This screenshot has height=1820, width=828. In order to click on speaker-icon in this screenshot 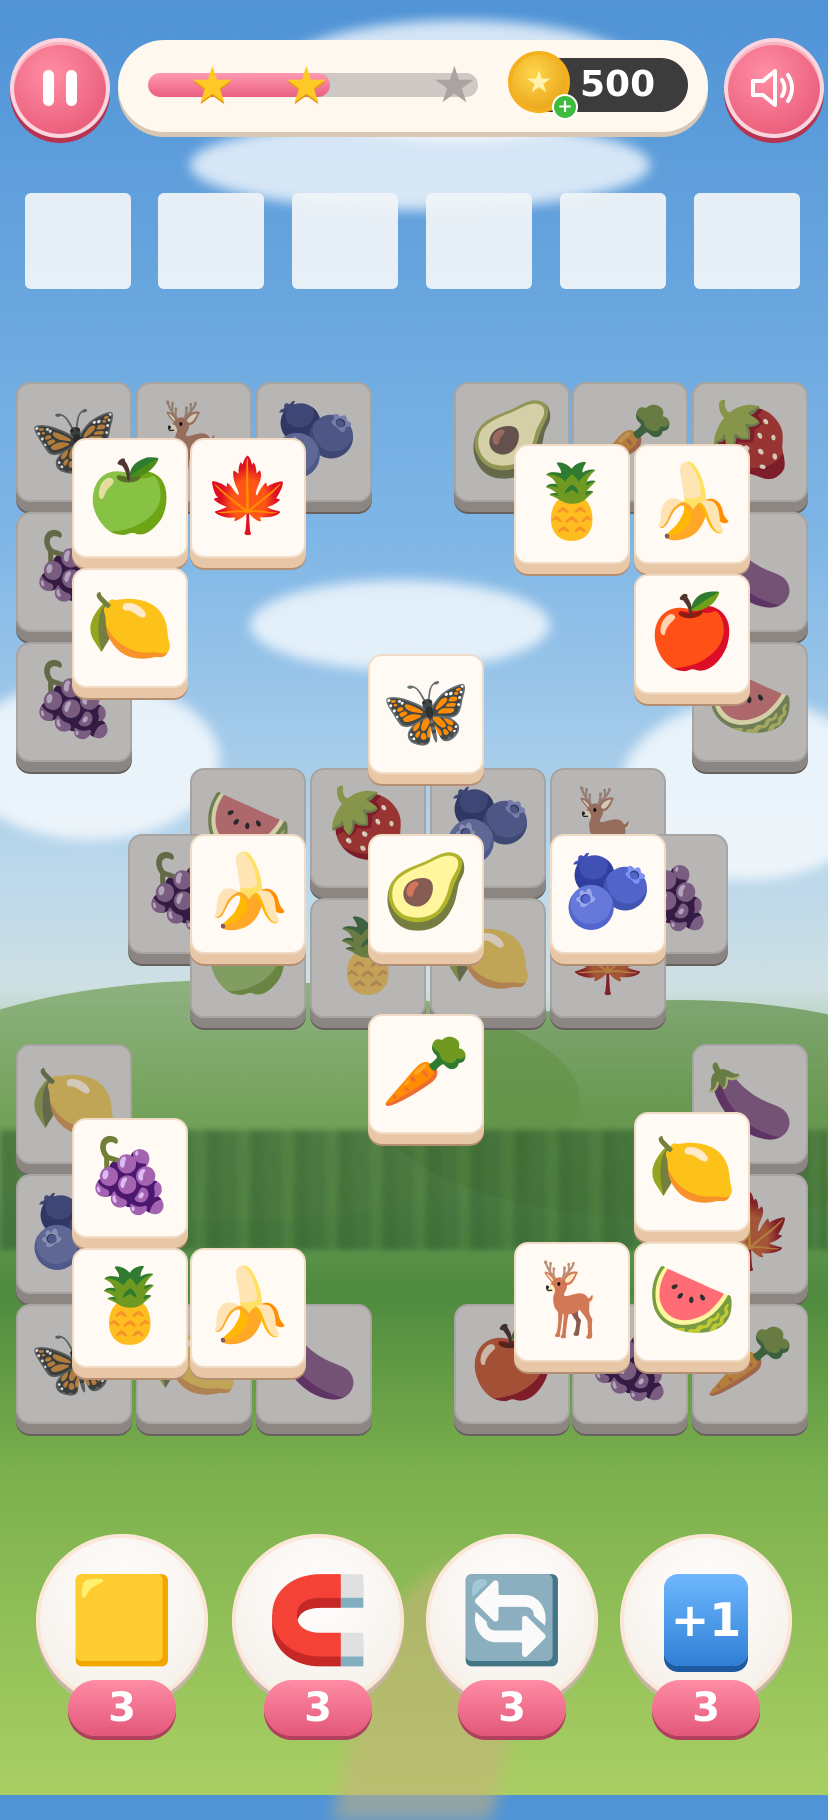, I will do `click(772, 88)`.